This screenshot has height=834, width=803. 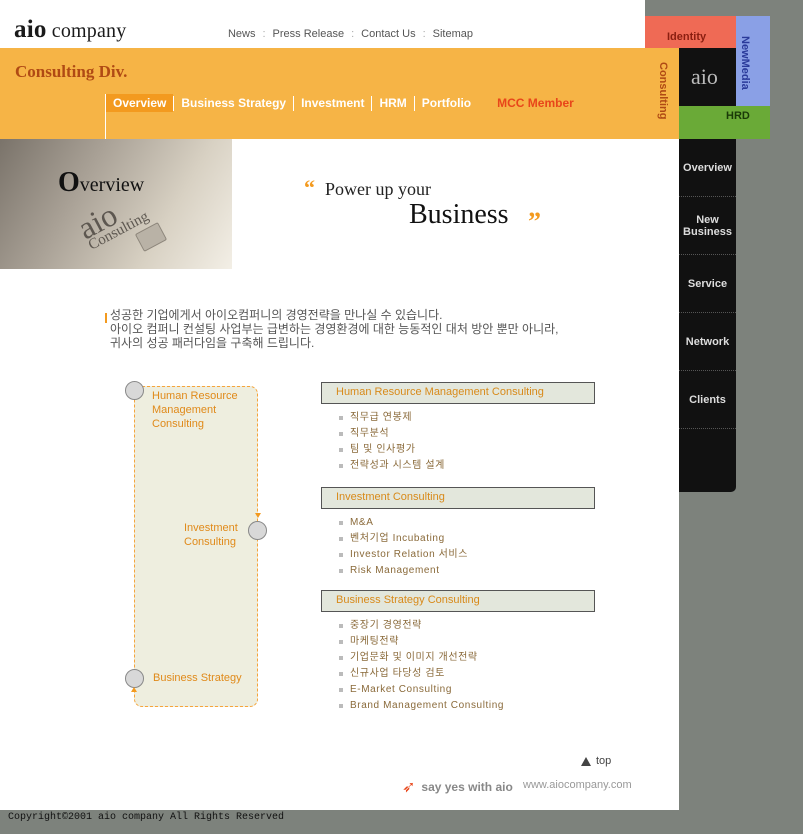 I want to click on back-to-top-link: top, so click(x=596, y=761).